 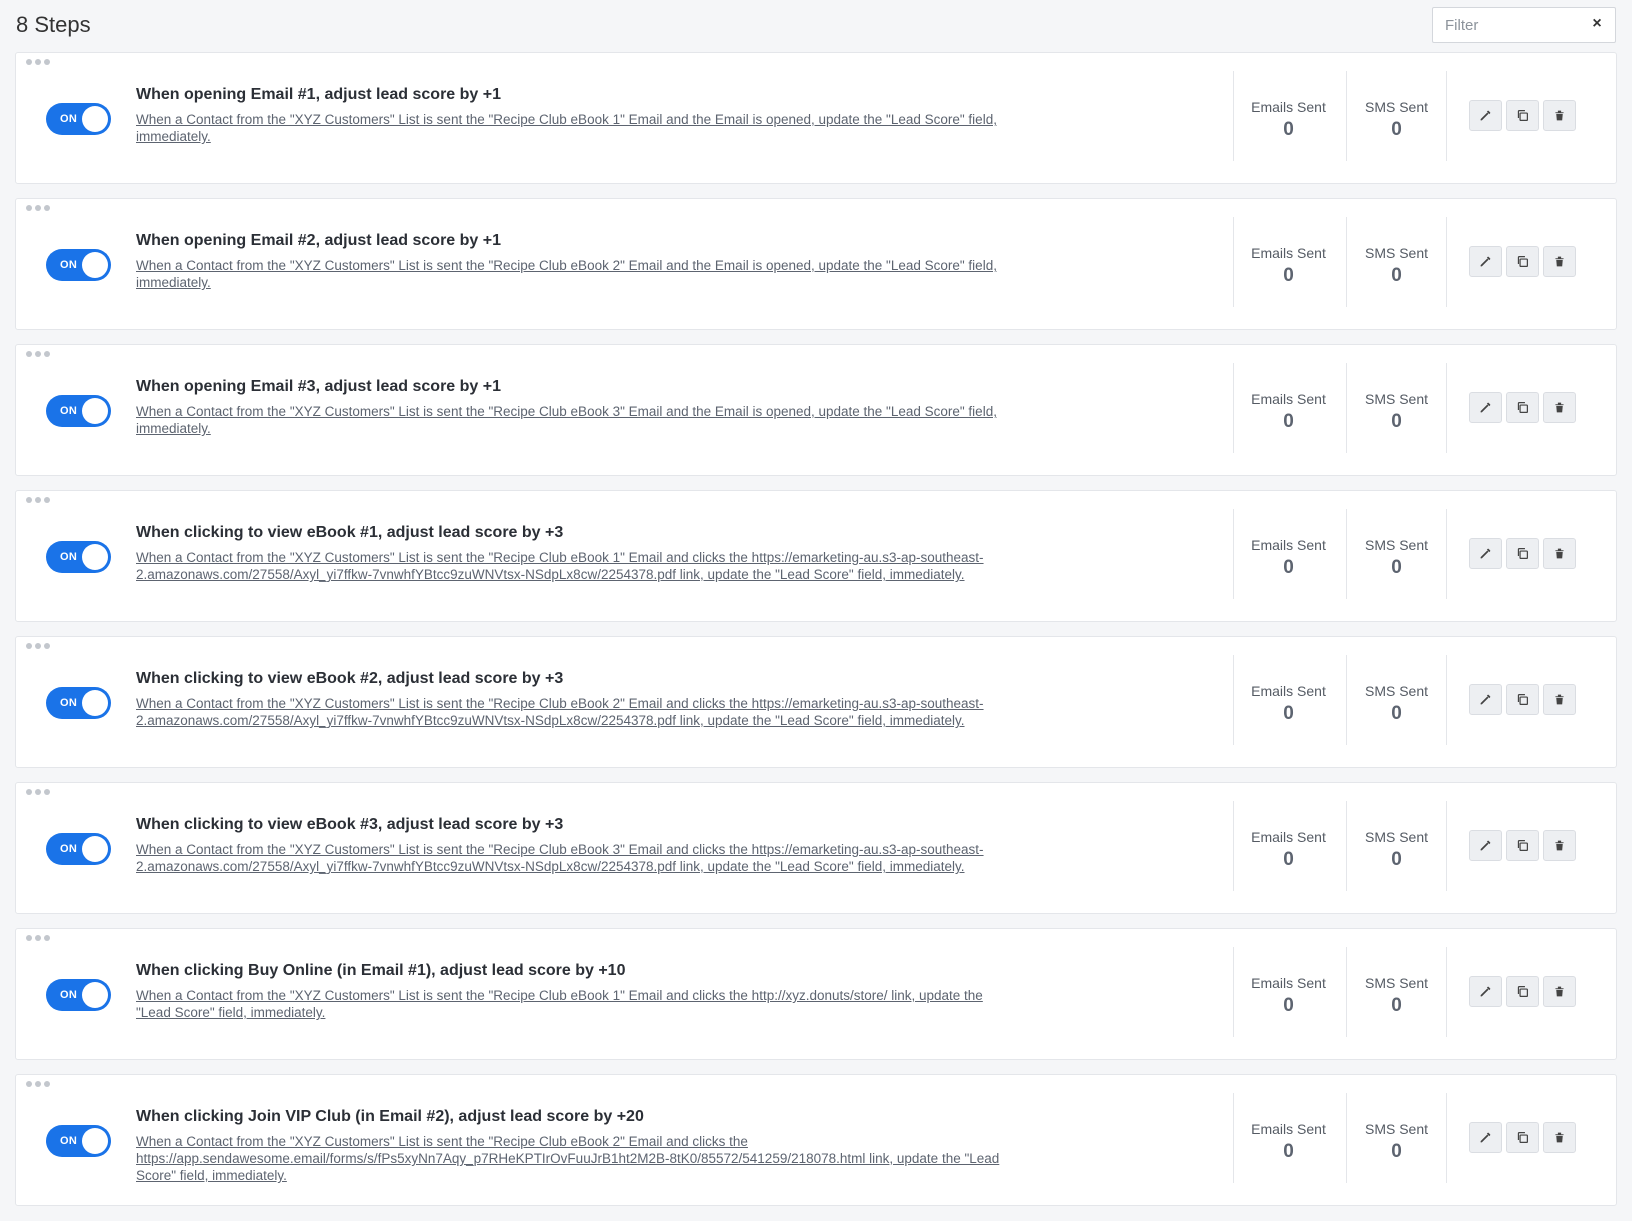 What do you see at coordinates (1508, 25) in the screenshot?
I see `filter-input` at bounding box center [1508, 25].